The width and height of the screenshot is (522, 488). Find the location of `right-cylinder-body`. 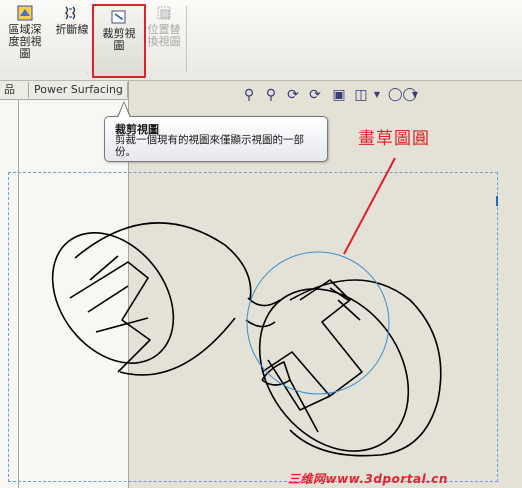

right-cylinder-body is located at coordinates (365, 368).